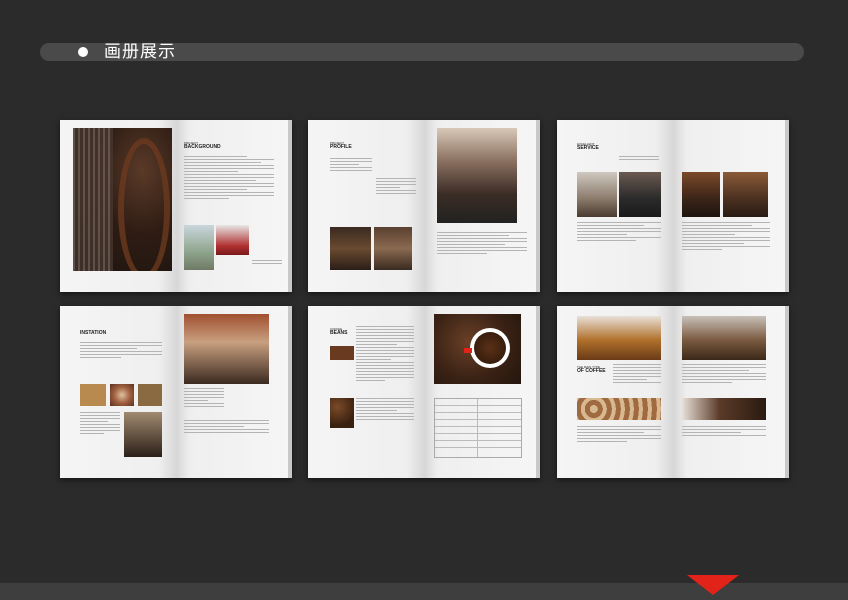  What do you see at coordinates (619, 232) in the screenshot?
I see `spread-3-left-text` at bounding box center [619, 232].